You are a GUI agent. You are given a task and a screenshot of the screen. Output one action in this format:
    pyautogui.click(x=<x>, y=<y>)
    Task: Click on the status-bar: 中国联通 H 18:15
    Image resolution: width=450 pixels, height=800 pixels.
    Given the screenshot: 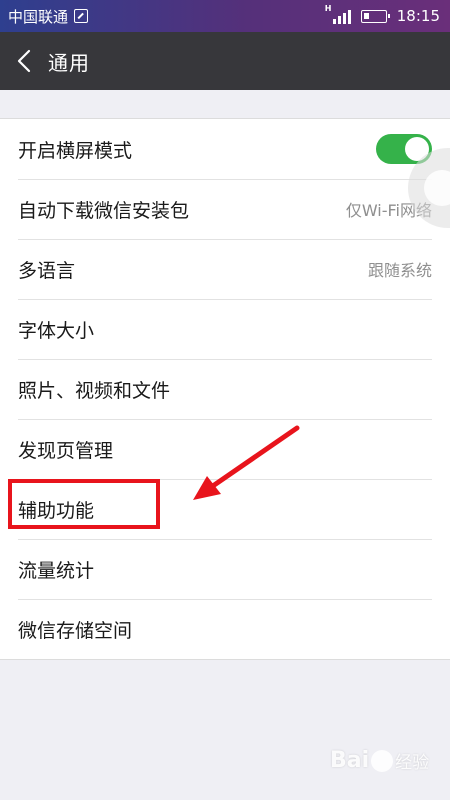 What is the action you would take?
    pyautogui.click(x=225, y=16)
    